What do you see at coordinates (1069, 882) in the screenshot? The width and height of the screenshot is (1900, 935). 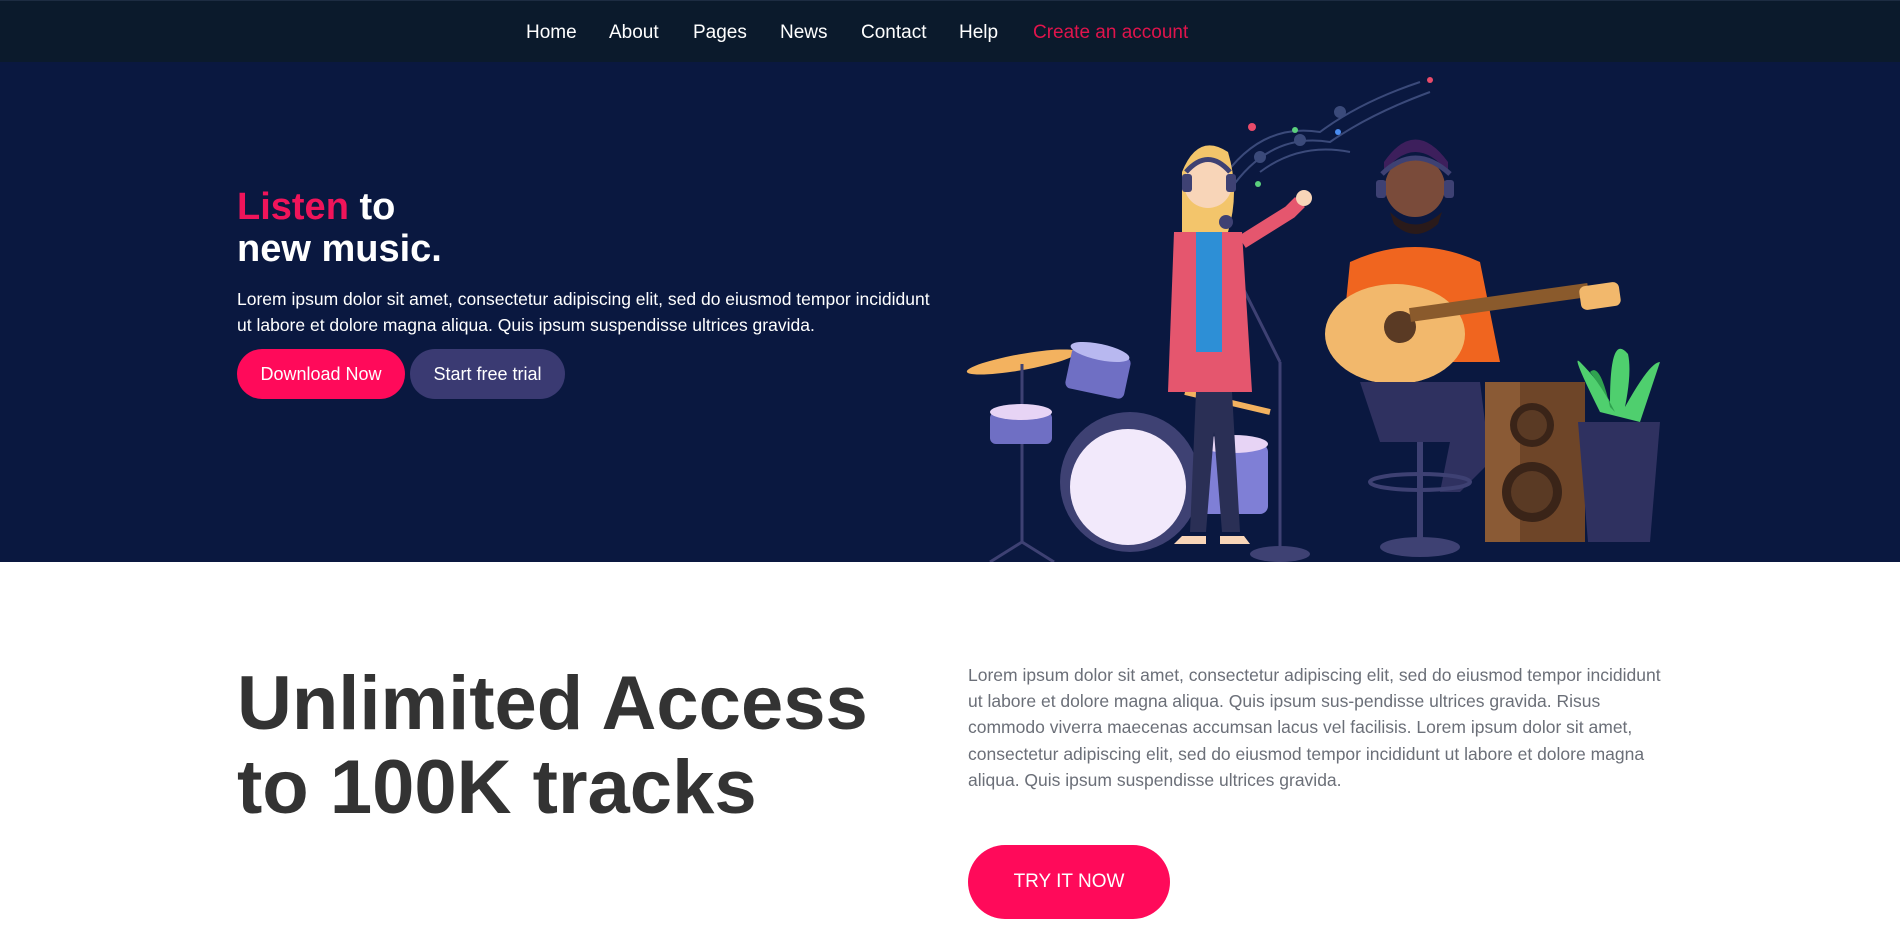 I see `try-it-now-button: TRY IT NOW` at bounding box center [1069, 882].